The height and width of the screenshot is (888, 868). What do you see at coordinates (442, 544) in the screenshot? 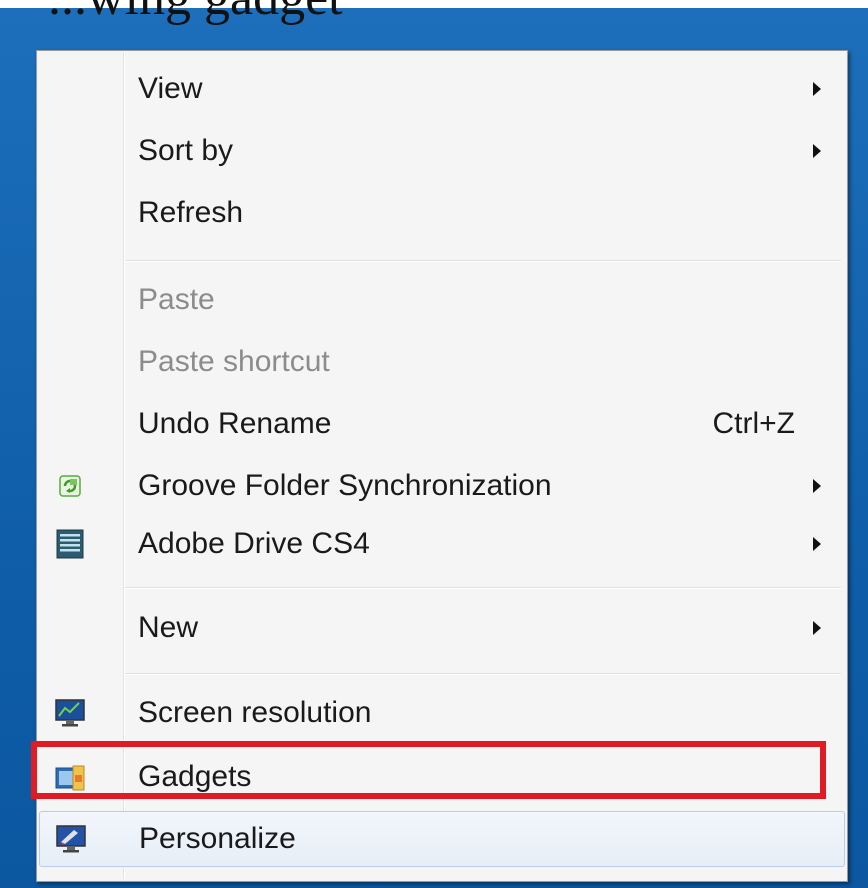
I see `menu-item-adobe-drive: Adobe Drive CS4` at bounding box center [442, 544].